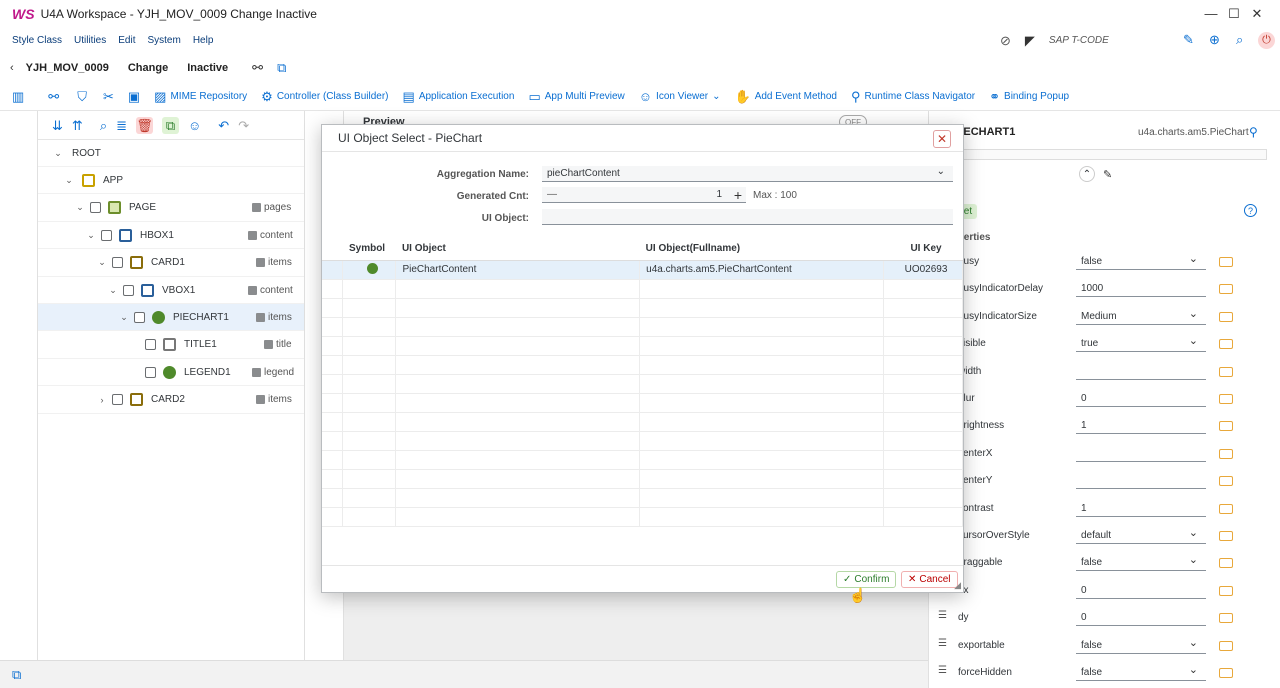 The height and width of the screenshot is (688, 1280). What do you see at coordinates (163, 40) in the screenshot?
I see `menu-system: System` at bounding box center [163, 40].